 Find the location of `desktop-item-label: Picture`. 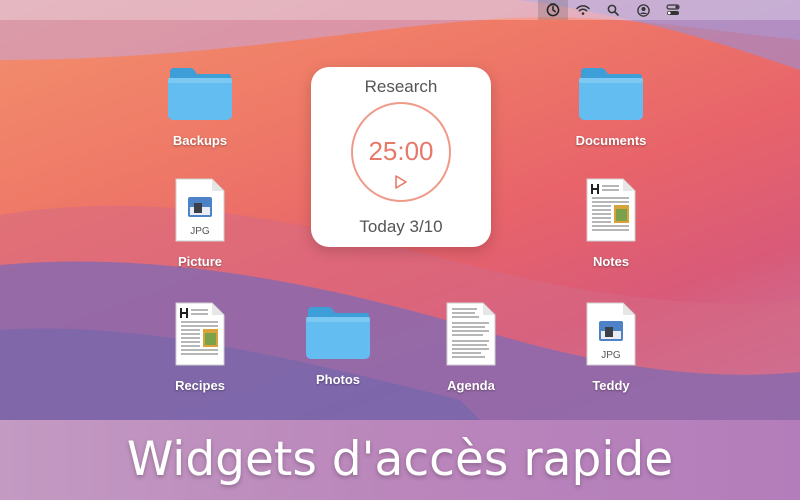

desktop-item-label: Picture is located at coordinates (200, 261).